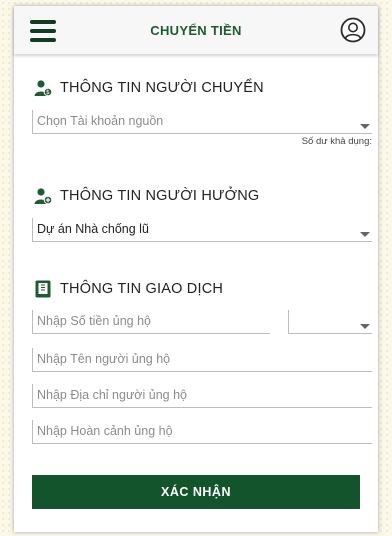 Image resolution: width=392 pixels, height=536 pixels. Describe the element at coordinates (196, 492) in the screenshot. I see `confirm-button: XÁC NHẬN` at that location.